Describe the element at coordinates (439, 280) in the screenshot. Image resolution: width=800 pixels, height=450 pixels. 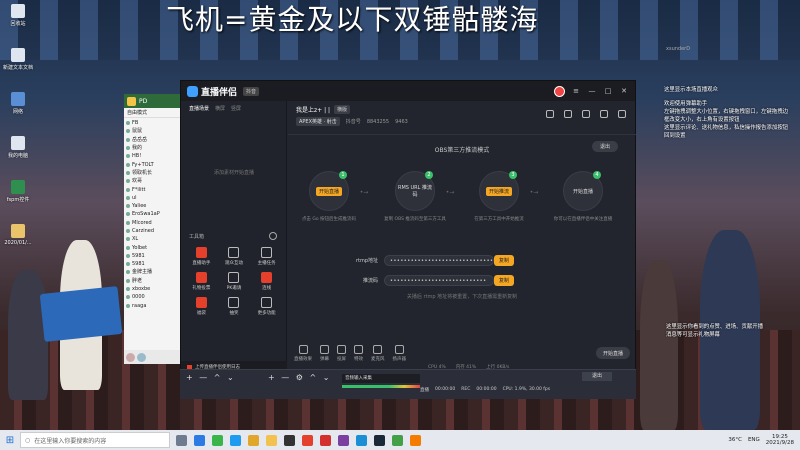
I see `stream-key-input: ••••••••••••••••••••••••••••` at that location.